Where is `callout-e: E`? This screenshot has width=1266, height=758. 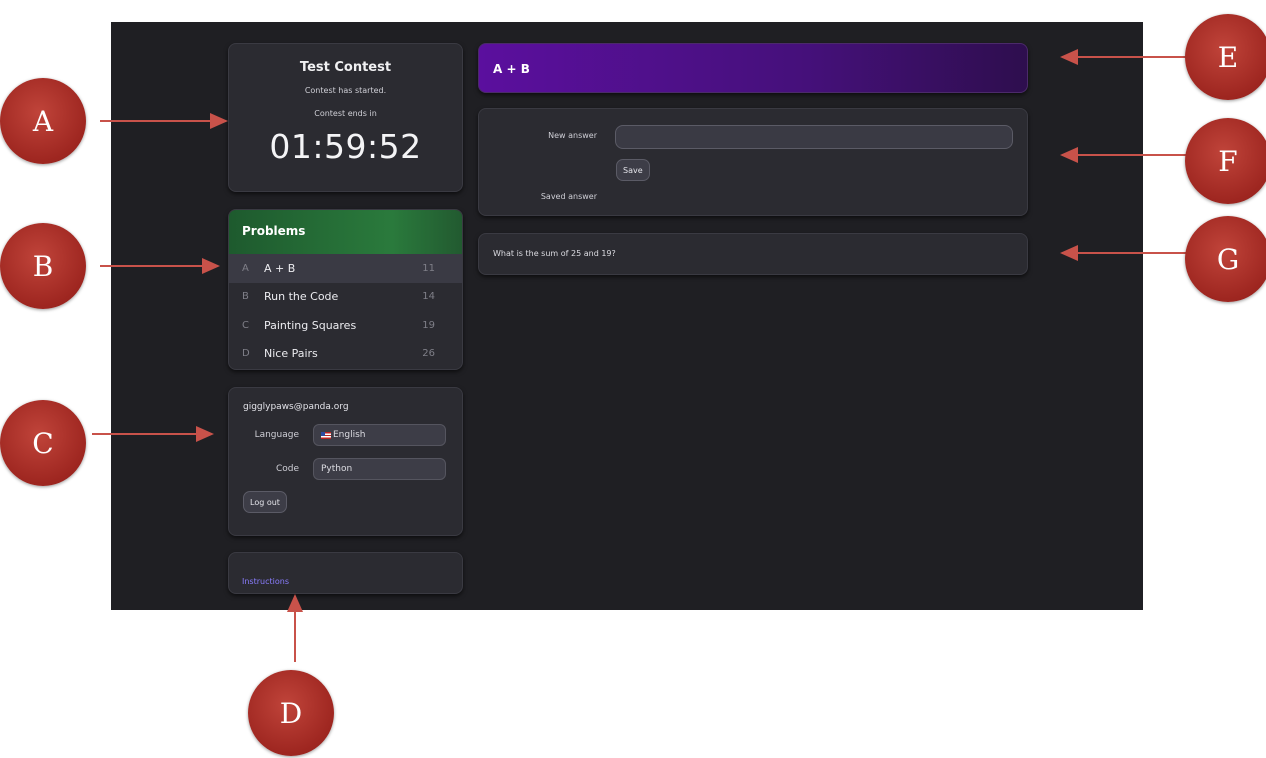
callout-e: E is located at coordinates (1225, 57).